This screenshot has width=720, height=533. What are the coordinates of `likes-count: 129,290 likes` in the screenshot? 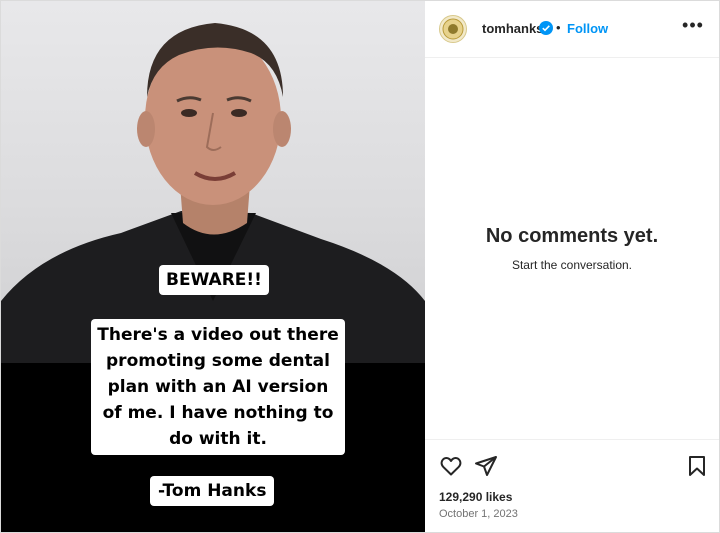 It's located at (475, 497).